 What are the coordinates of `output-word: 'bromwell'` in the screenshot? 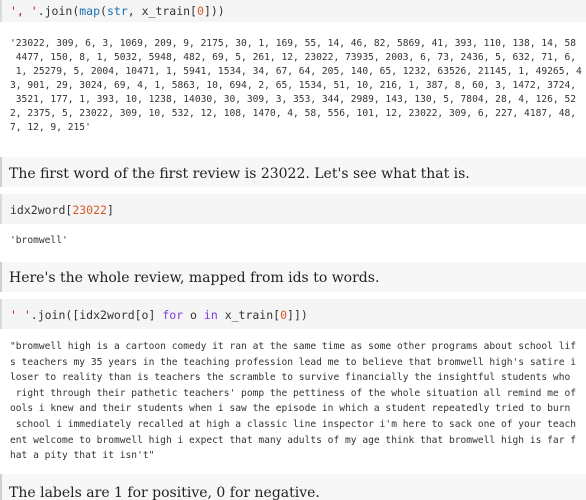 It's located at (293, 242).